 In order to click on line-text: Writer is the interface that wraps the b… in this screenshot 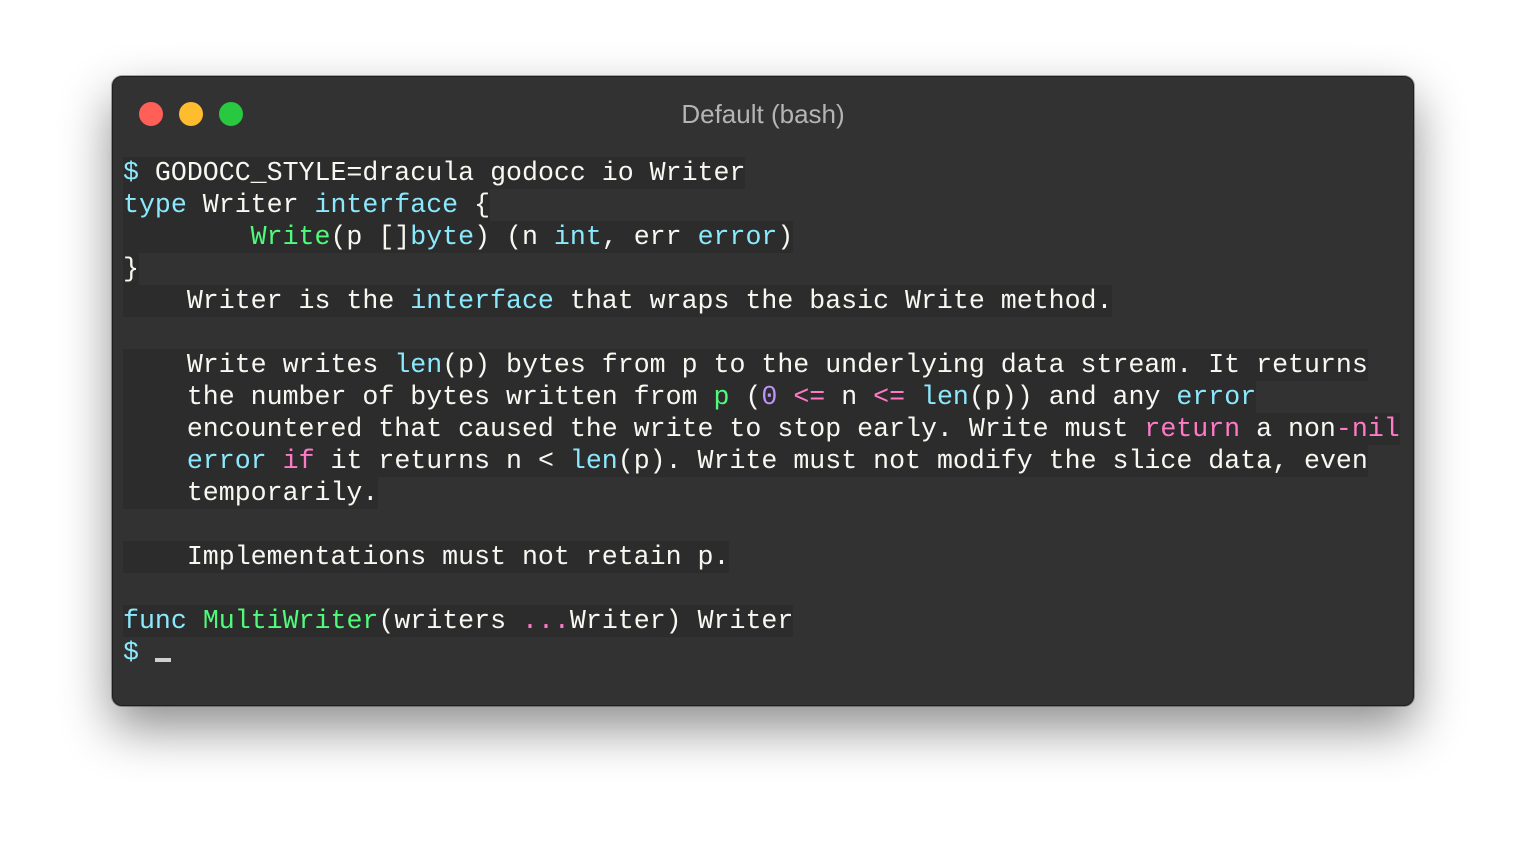, I will do `click(618, 301)`.